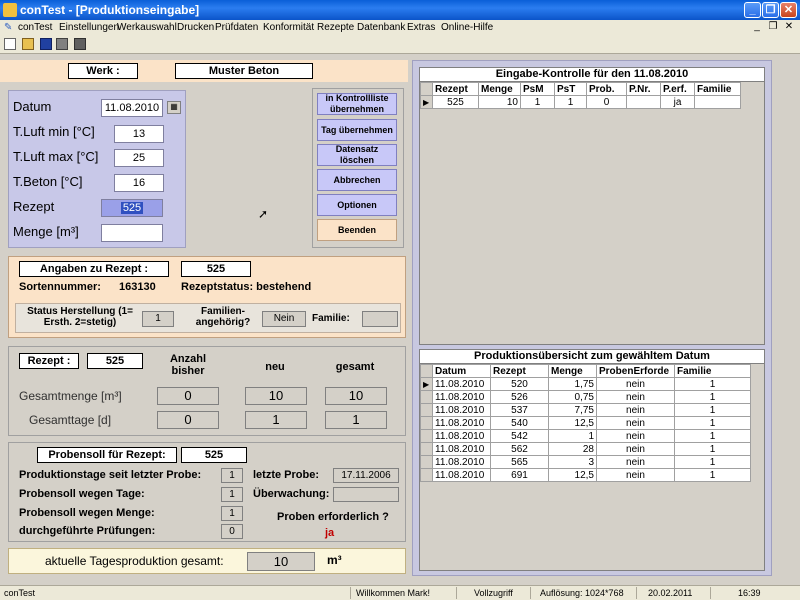  What do you see at coordinates (8, 27) in the screenshot?
I see `app-menu-icon: ✎` at bounding box center [8, 27].